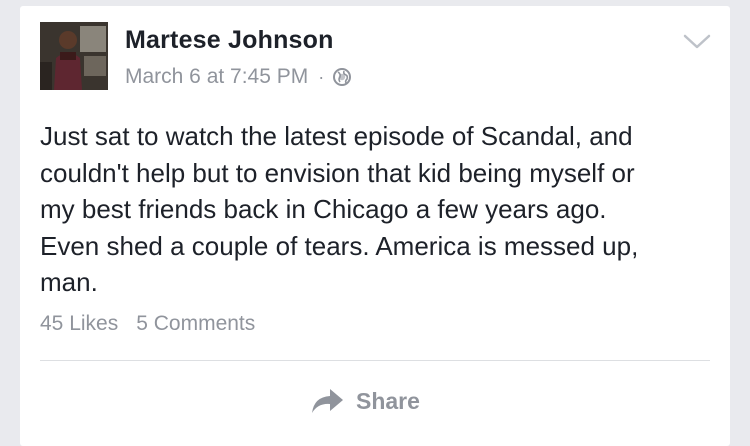  What do you see at coordinates (342, 77) in the screenshot?
I see `globe-icon` at bounding box center [342, 77].